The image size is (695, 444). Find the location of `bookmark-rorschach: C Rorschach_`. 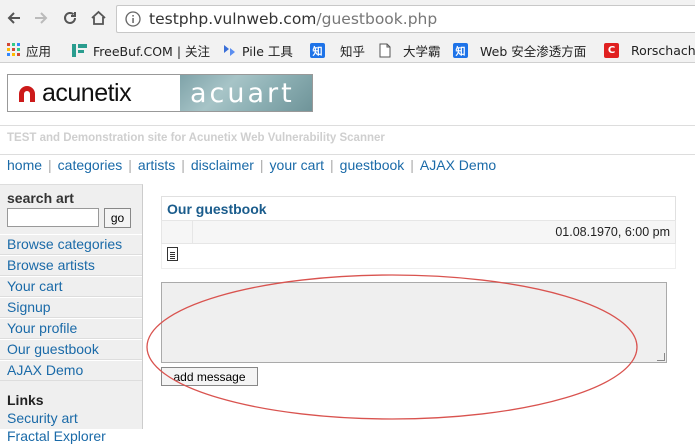

bookmark-rorschach: C Rorschach_ is located at coordinates (649, 50).